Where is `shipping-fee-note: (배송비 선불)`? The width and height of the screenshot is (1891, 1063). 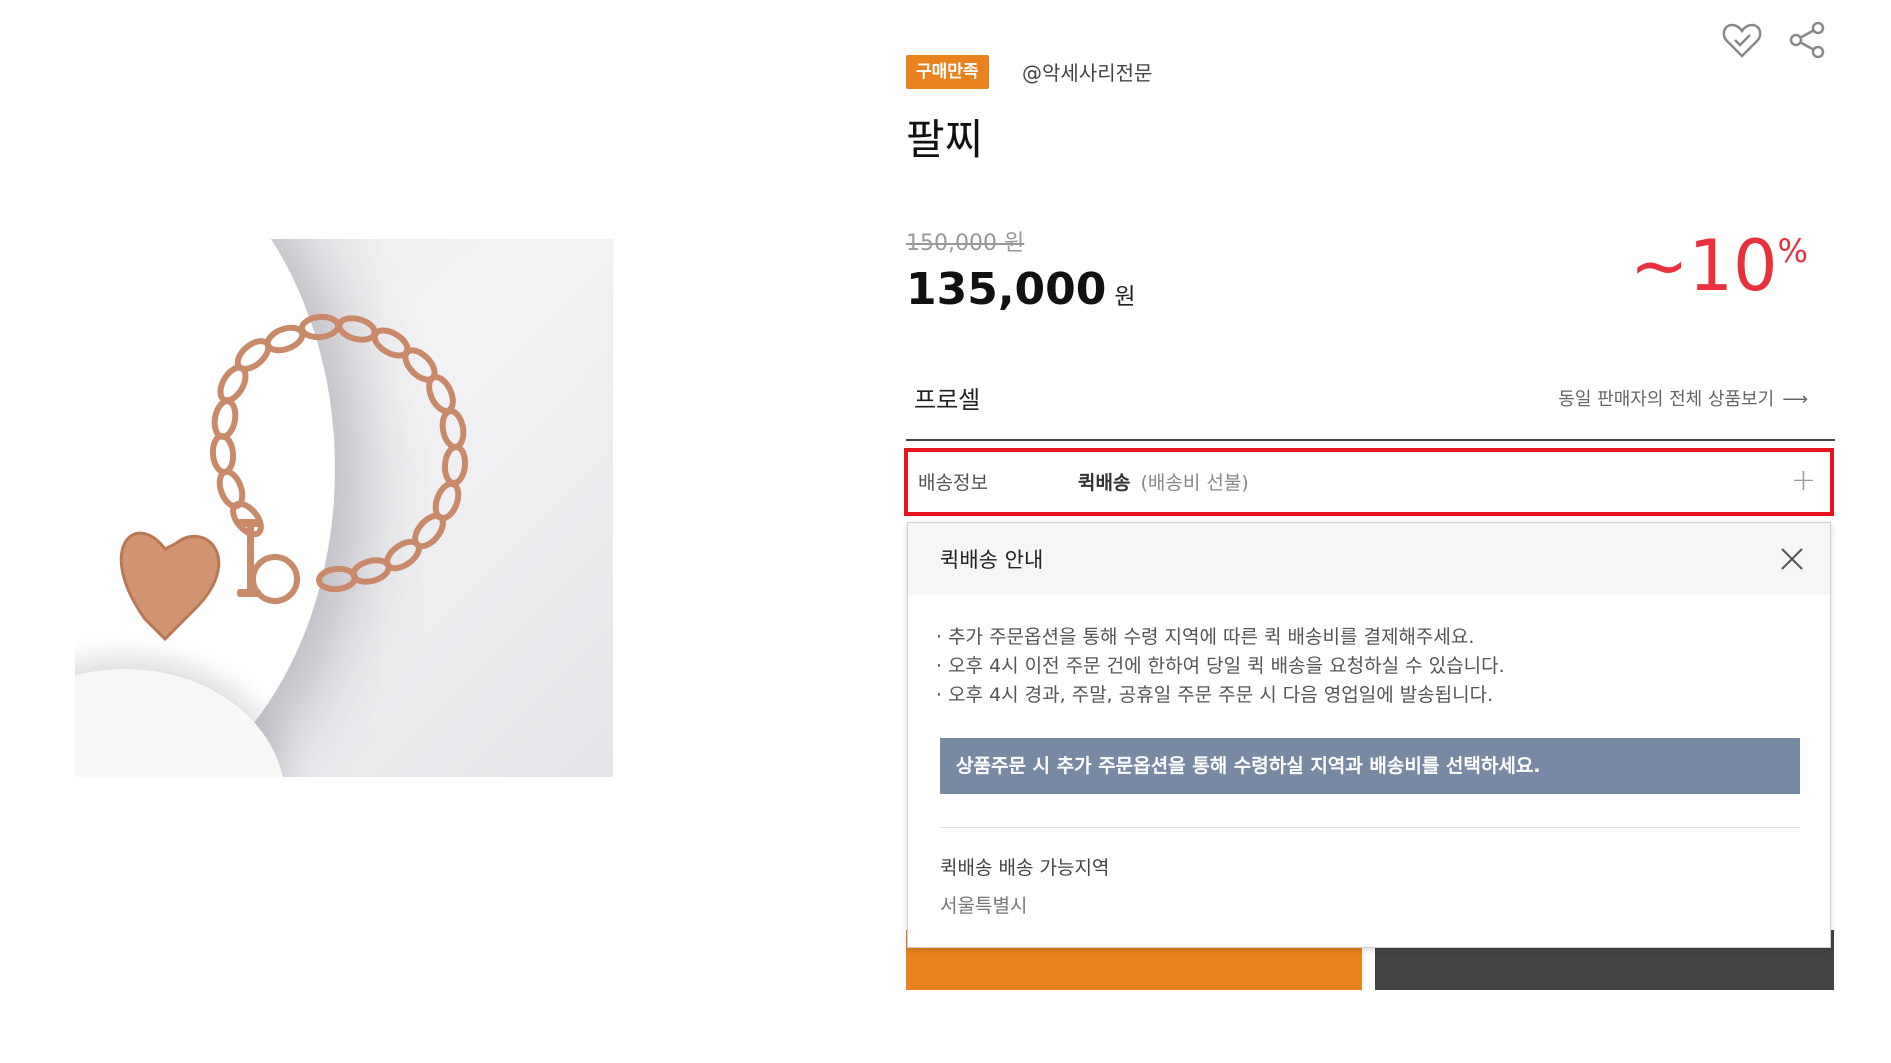
shipping-fee-note: (배송비 선불) is located at coordinates (1194, 483).